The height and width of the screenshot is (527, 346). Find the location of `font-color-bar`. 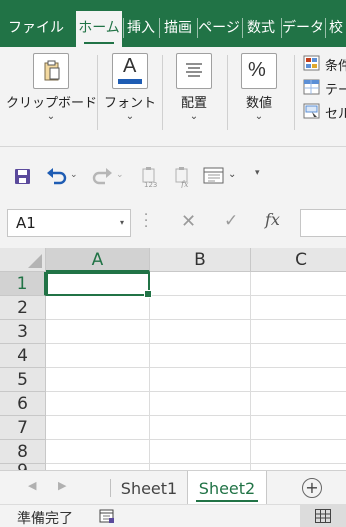

font-color-bar is located at coordinates (130, 81).